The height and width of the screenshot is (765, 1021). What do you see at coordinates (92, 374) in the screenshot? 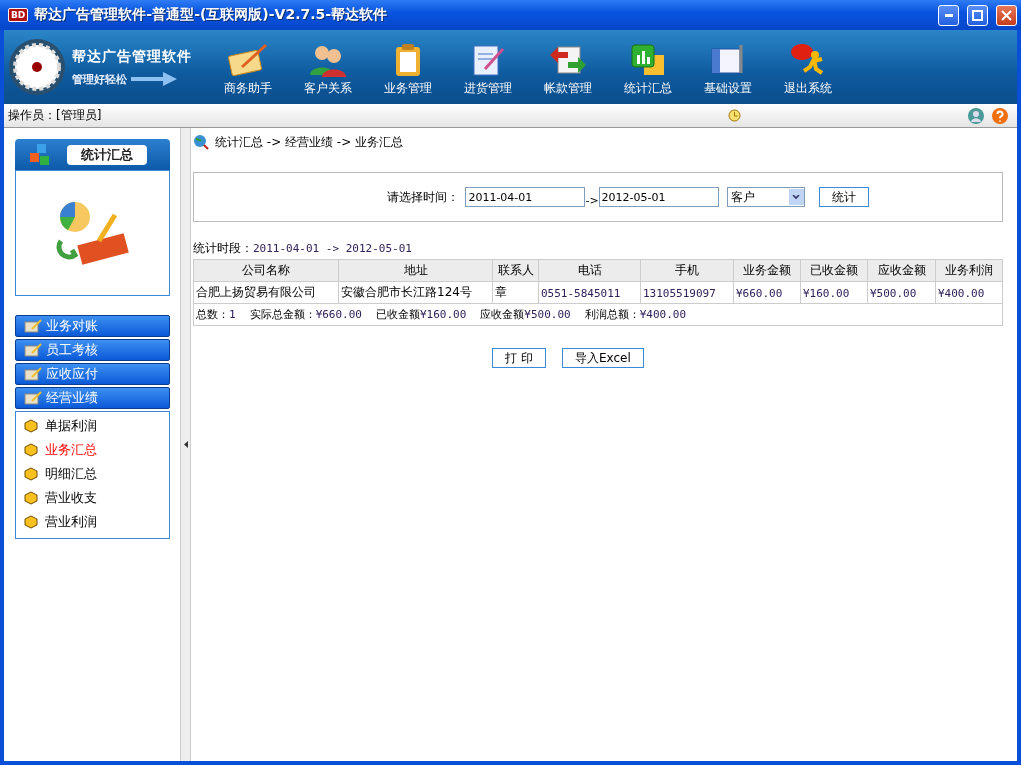
I see `sidebar-group-button: 应收应付` at bounding box center [92, 374].